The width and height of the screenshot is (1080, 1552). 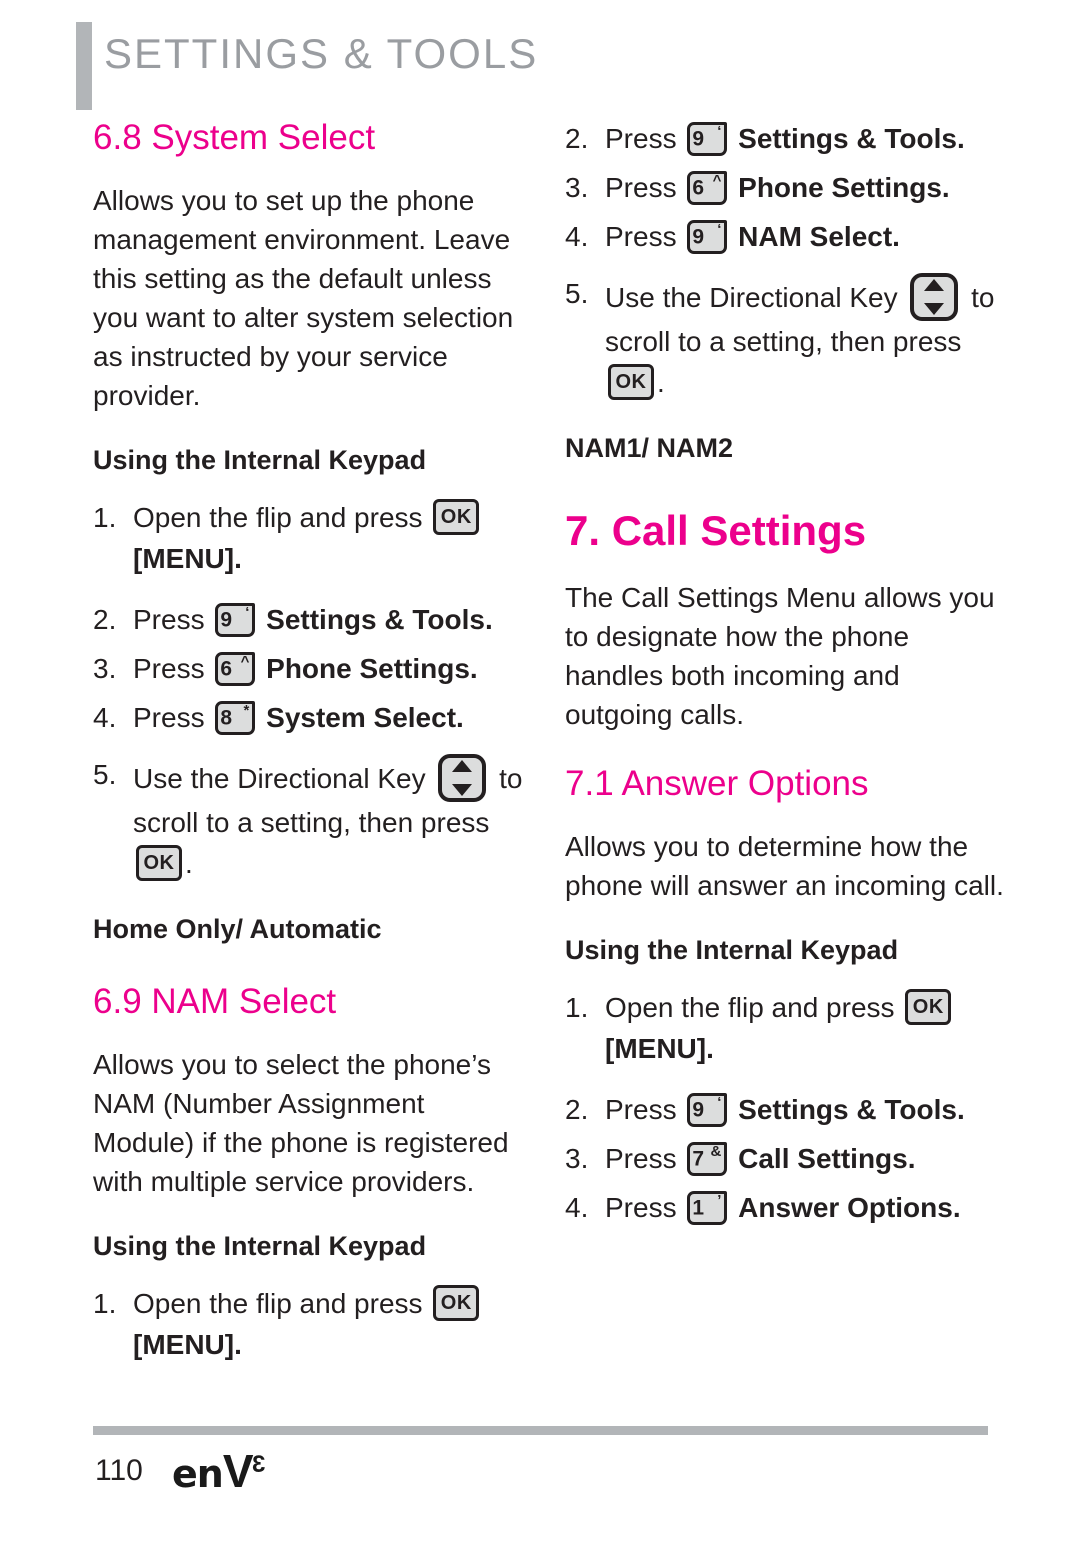 I want to click on section-heading-6-9: 6.9 NAM Select, so click(x=215, y=1002).